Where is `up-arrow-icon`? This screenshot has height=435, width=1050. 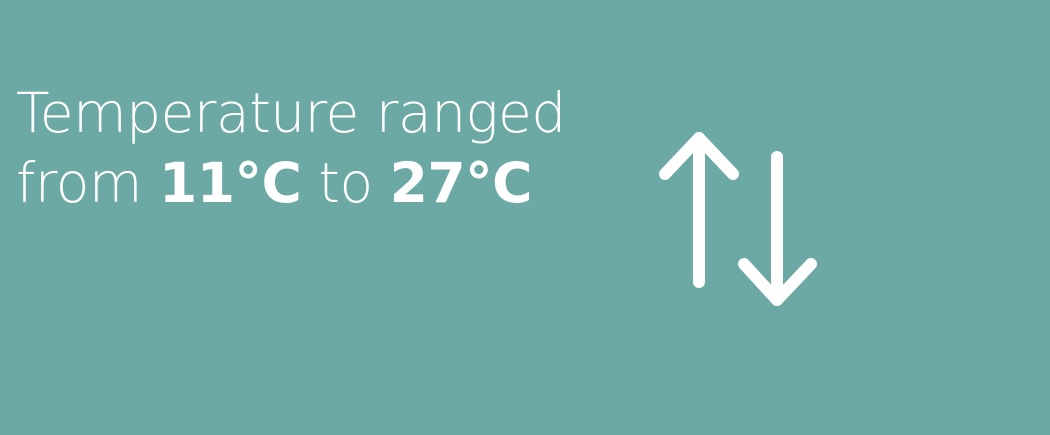
up-arrow-icon is located at coordinates (699, 210).